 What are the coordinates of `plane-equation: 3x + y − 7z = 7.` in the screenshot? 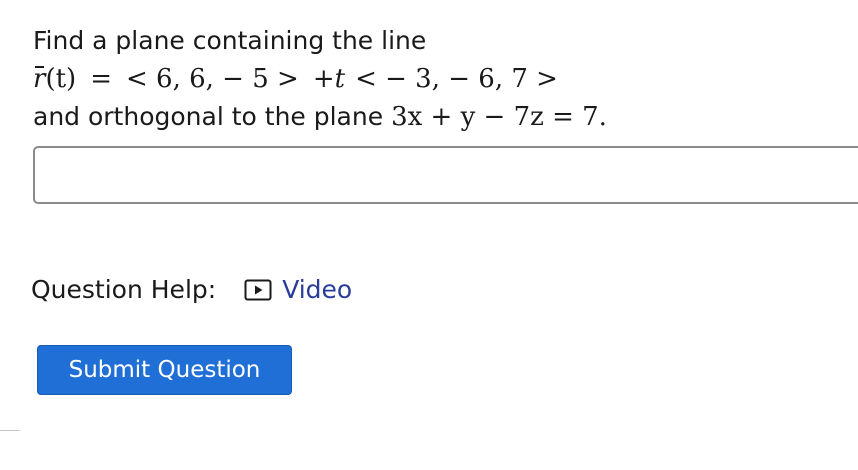 It's located at (499, 117).